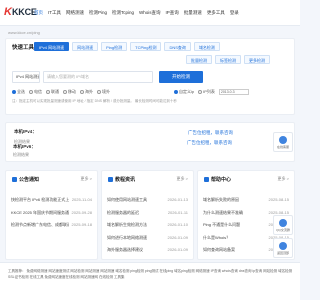 This screenshot has height=300, width=320. Describe the element at coordinates (21, 154) in the screenshot. I see `ipv6-value: 检测结果` at that location.